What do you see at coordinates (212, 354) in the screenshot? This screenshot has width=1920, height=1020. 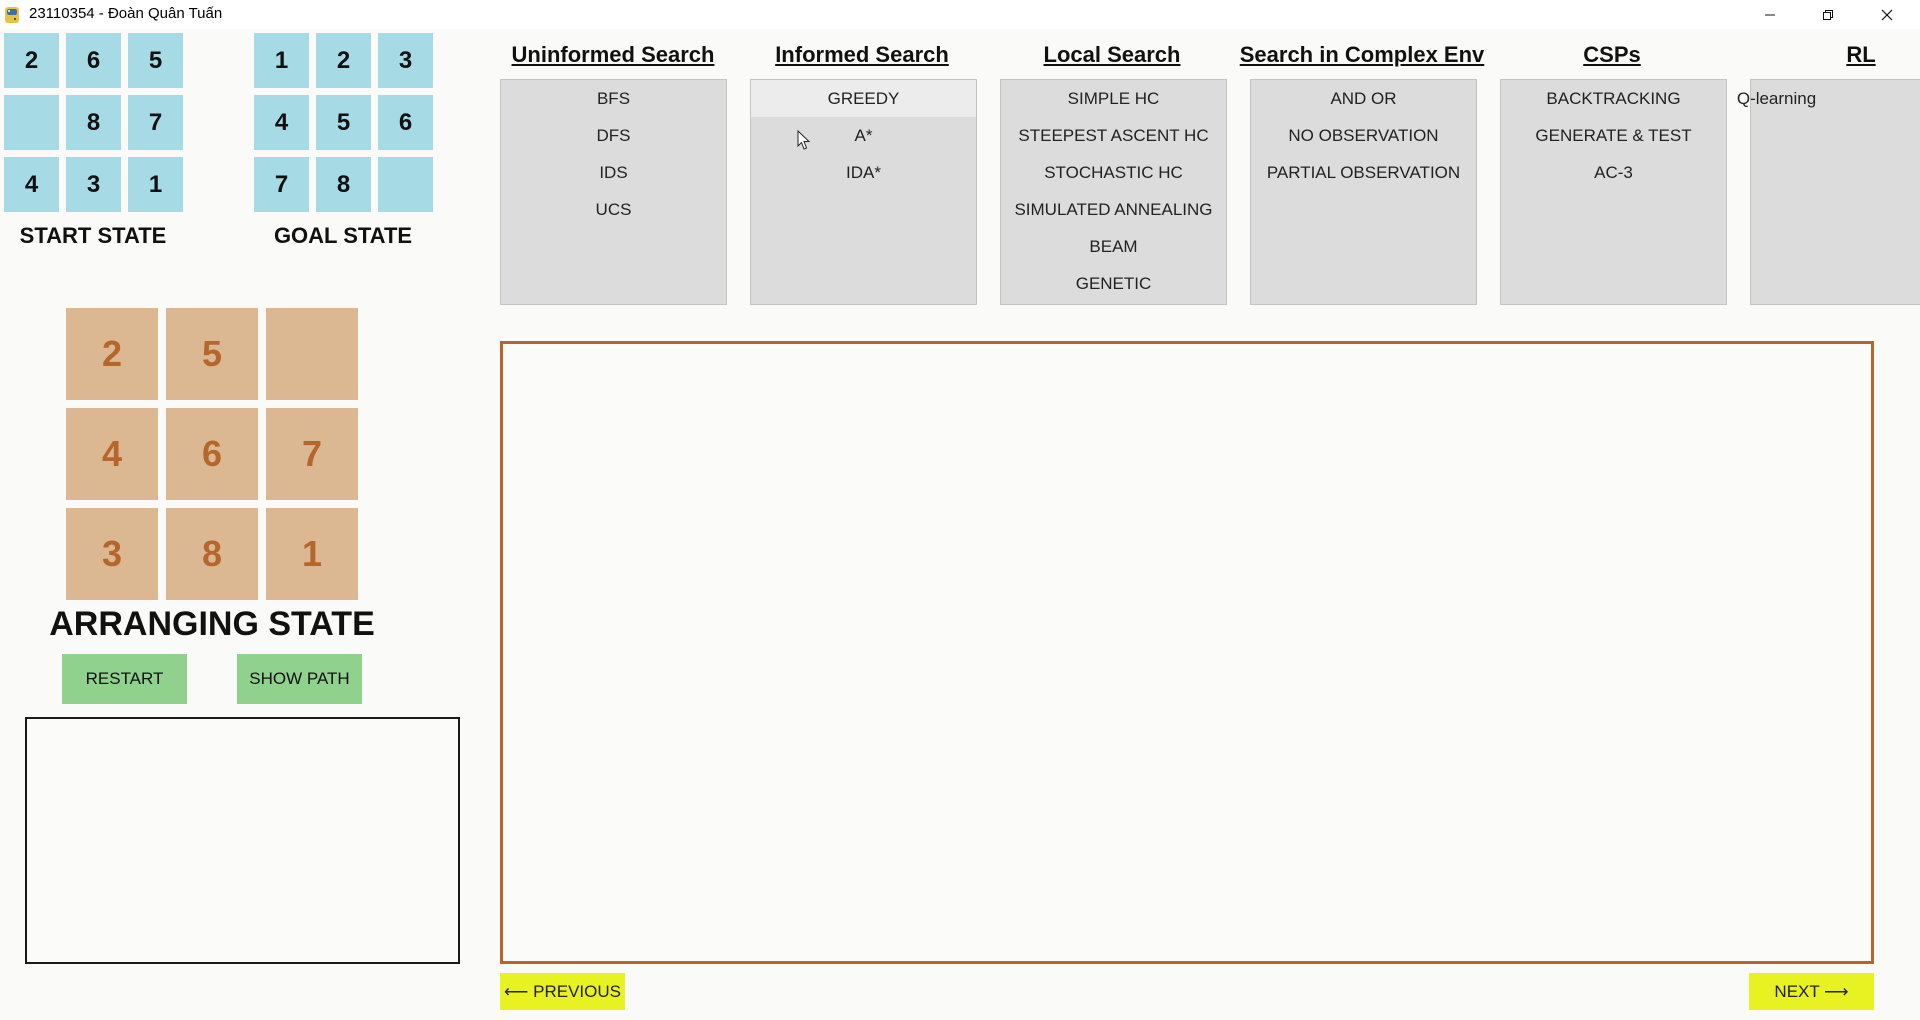 I see `arranging-tile: 5` at bounding box center [212, 354].